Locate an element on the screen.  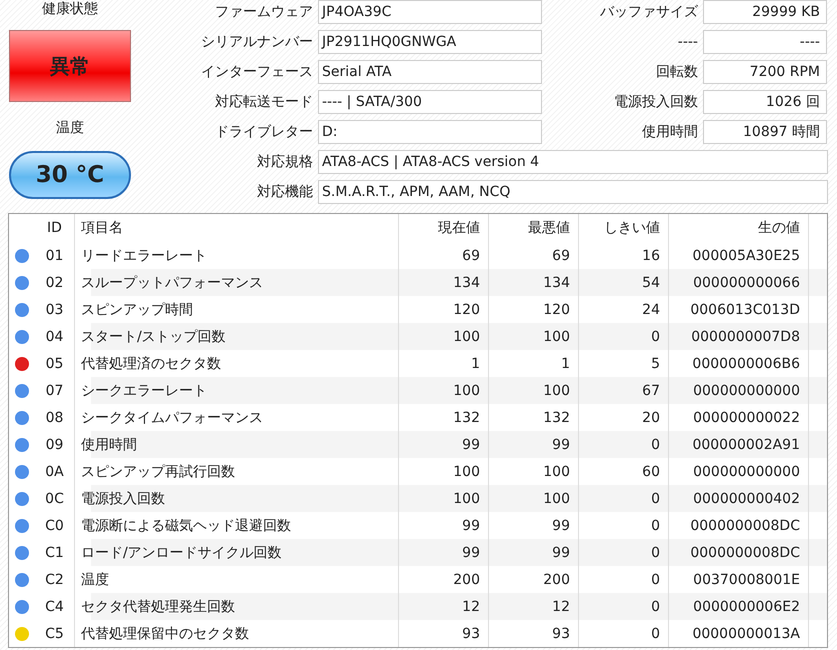
info-label: ファームウェア is located at coordinates (263, 12).